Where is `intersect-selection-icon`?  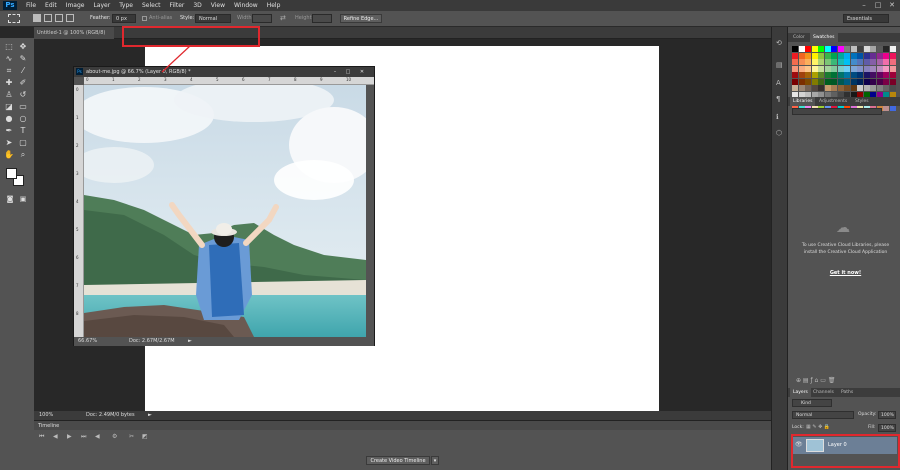 intersect-selection-icon is located at coordinates (70, 18).